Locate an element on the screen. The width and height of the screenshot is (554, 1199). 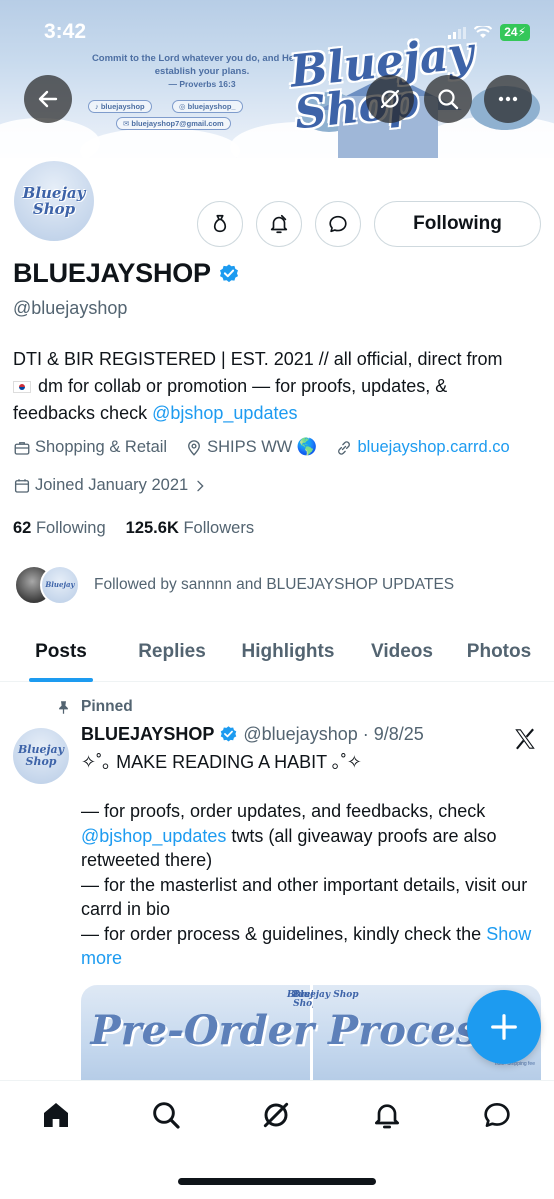
nav-grok is located at coordinates (276, 1115).